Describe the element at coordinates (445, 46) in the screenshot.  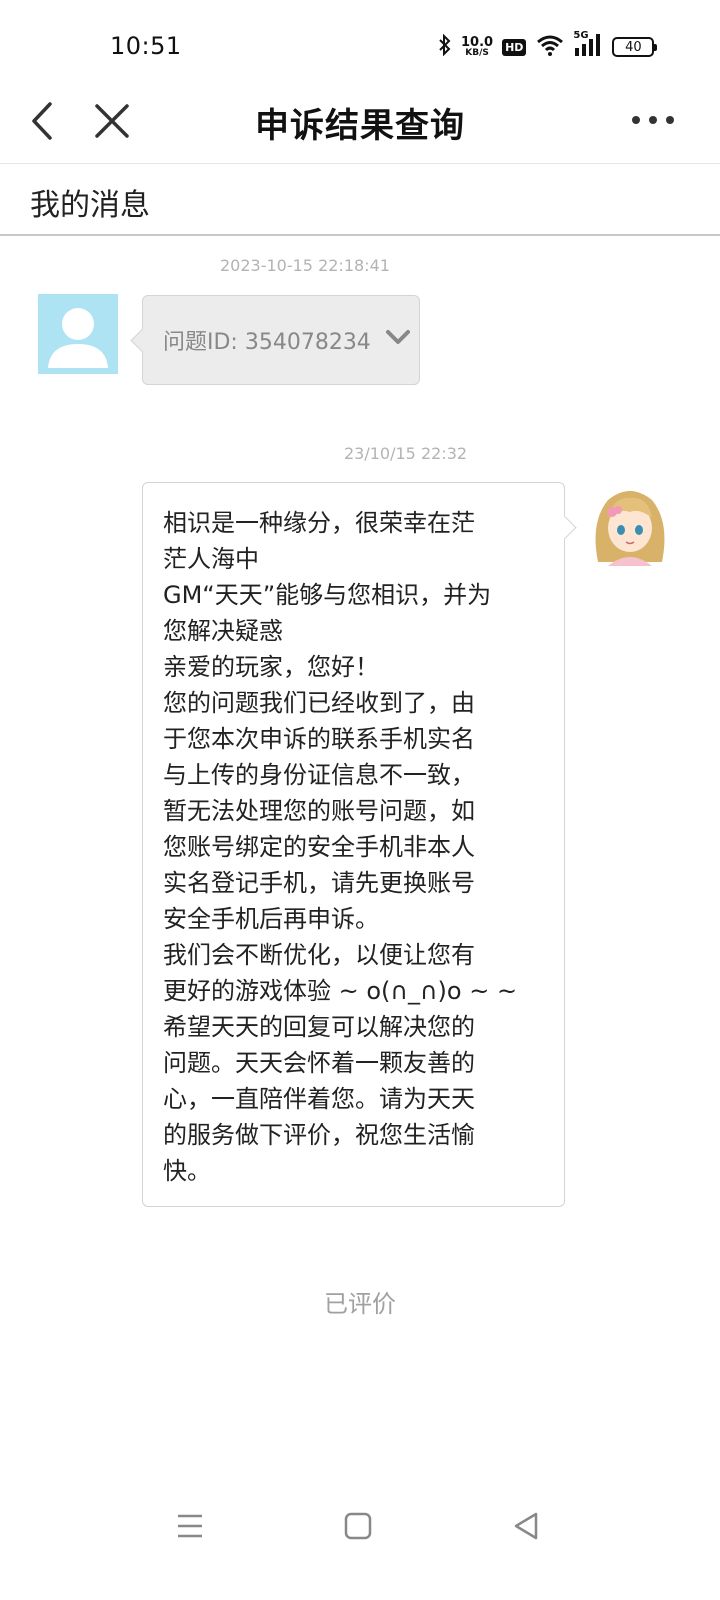
I see `bluetooth-icon` at that location.